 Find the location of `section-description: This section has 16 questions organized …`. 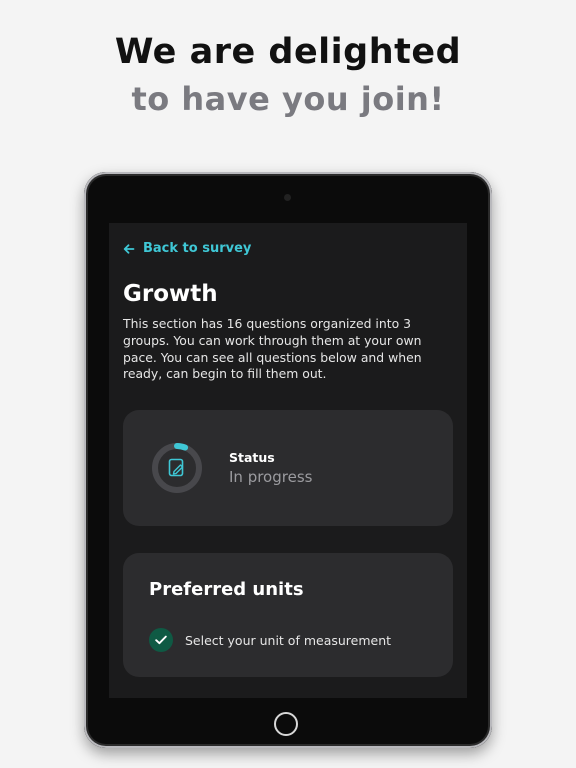

section-description: This section has 16 questions organized … is located at coordinates (272, 349).